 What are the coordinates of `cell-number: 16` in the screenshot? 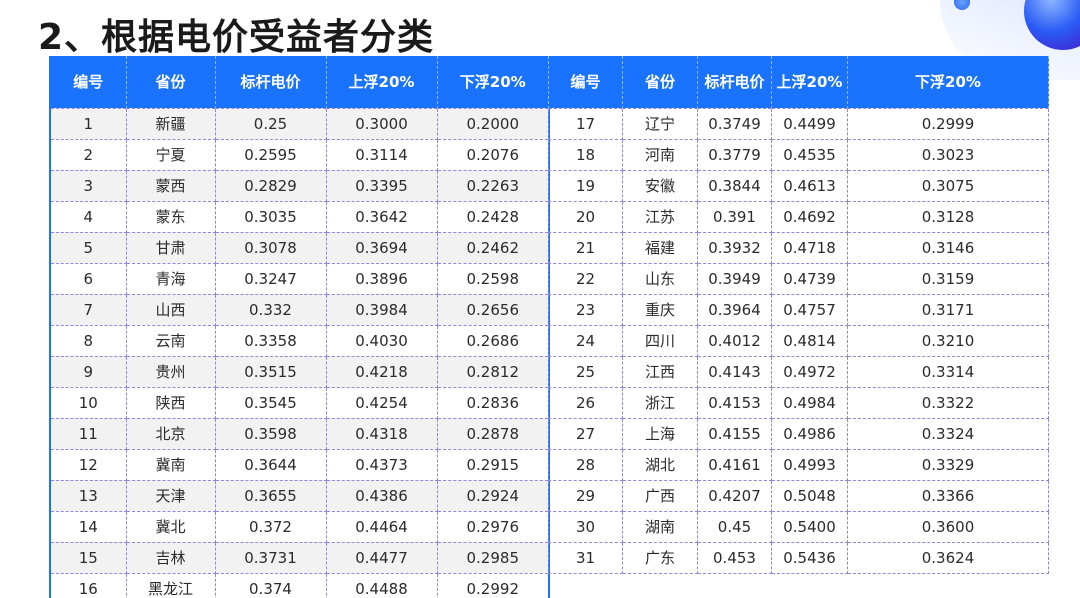 It's located at (88, 585).